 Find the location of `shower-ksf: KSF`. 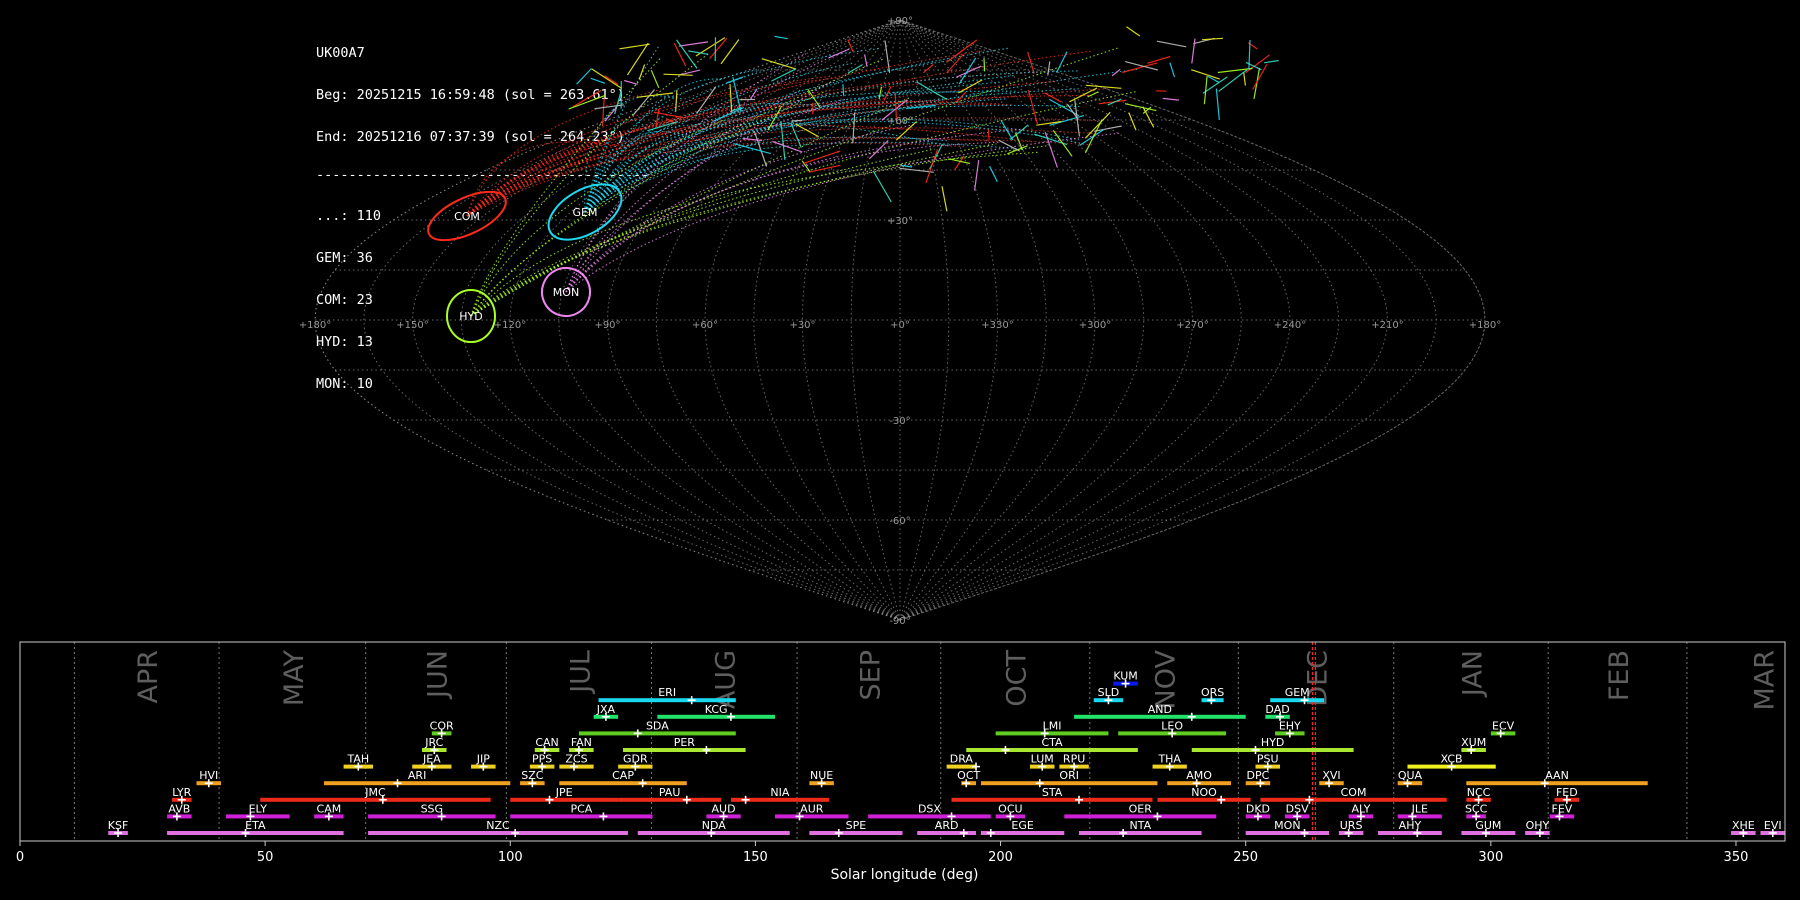

shower-ksf: KSF is located at coordinates (118, 828).